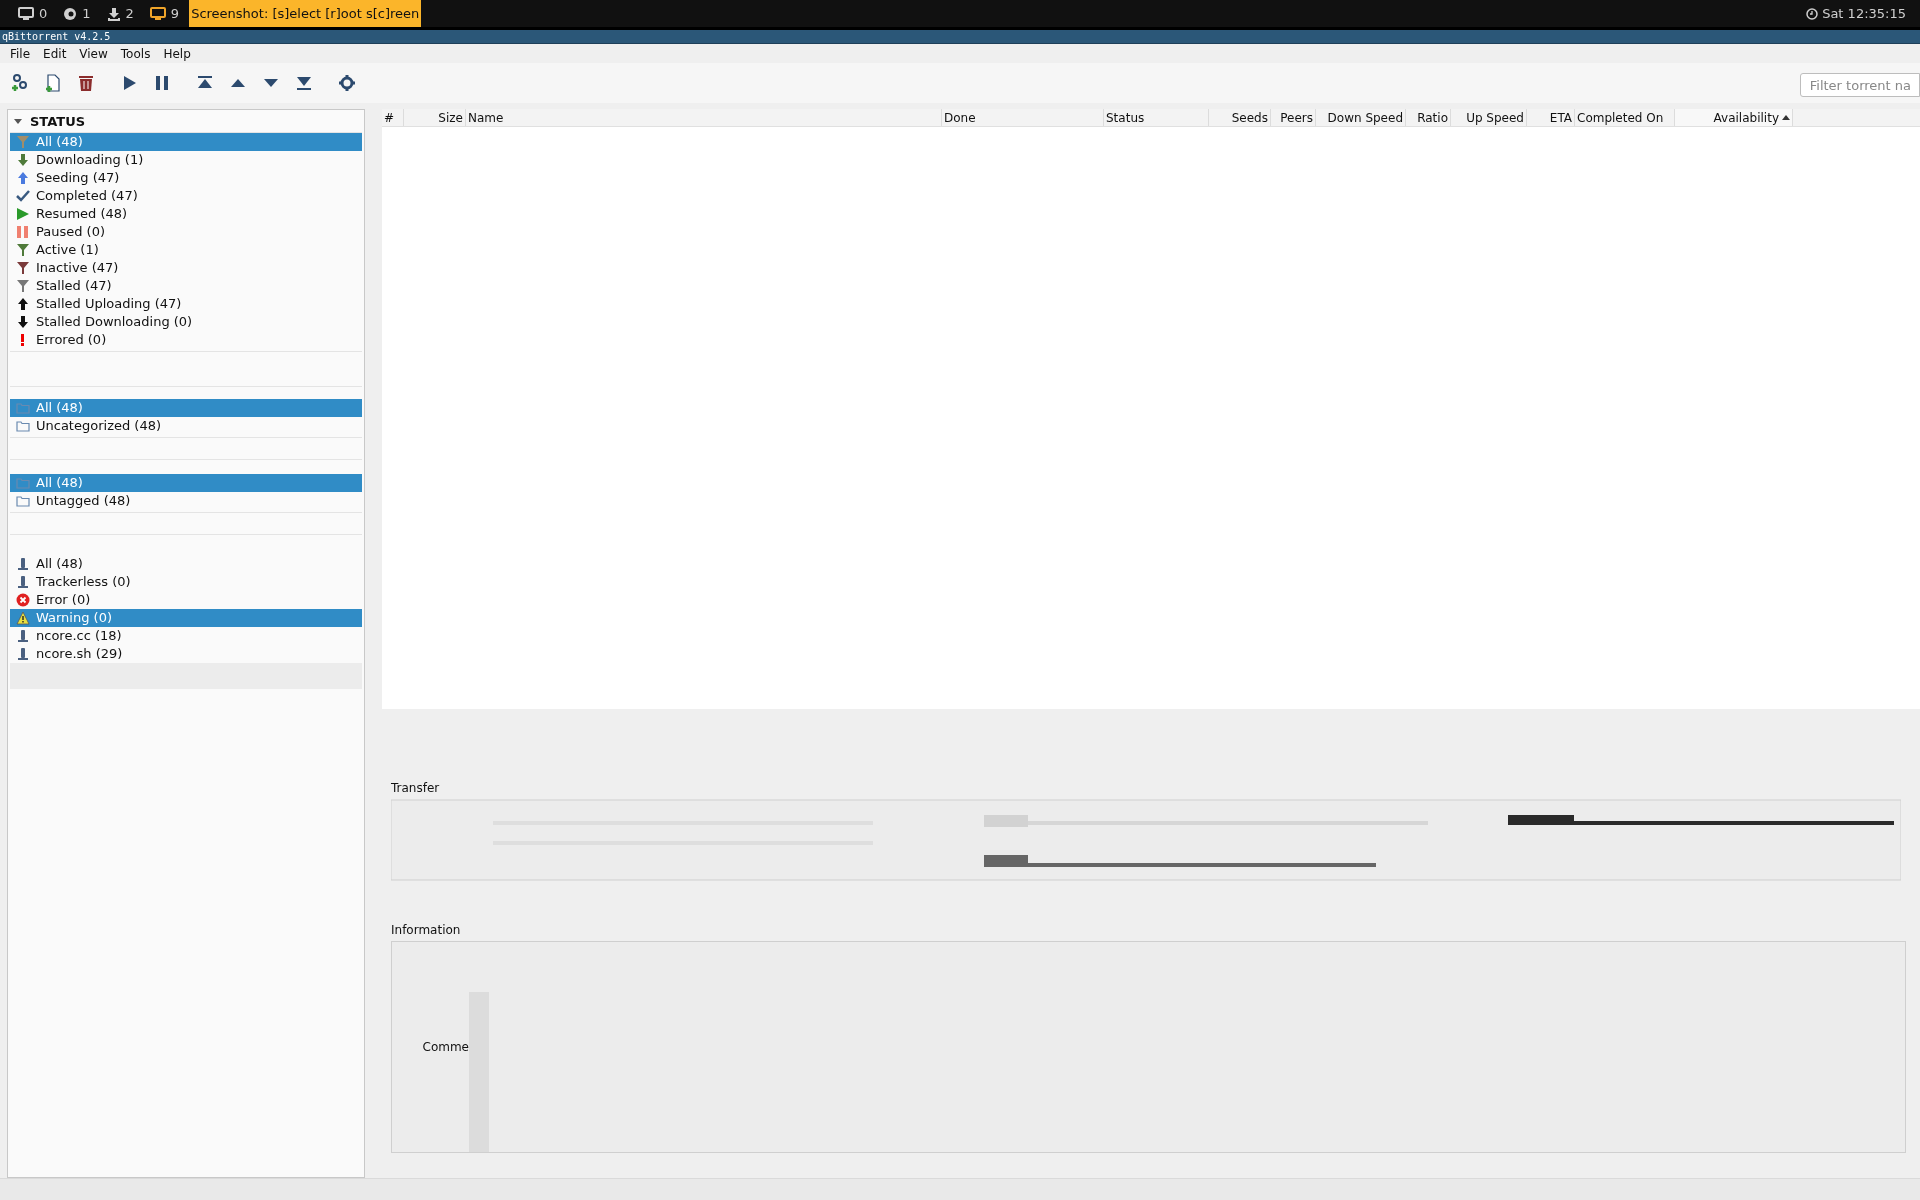 This screenshot has height=1200, width=1920. What do you see at coordinates (20, 83) in the screenshot?
I see `add-link-icon` at bounding box center [20, 83].